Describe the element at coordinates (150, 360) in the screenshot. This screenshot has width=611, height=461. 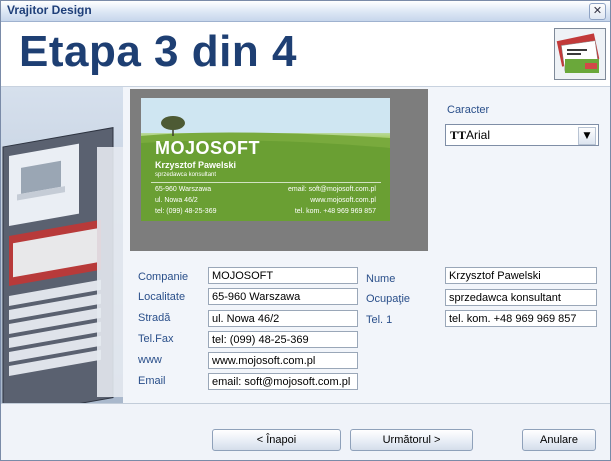
I see `label-www: www` at that location.